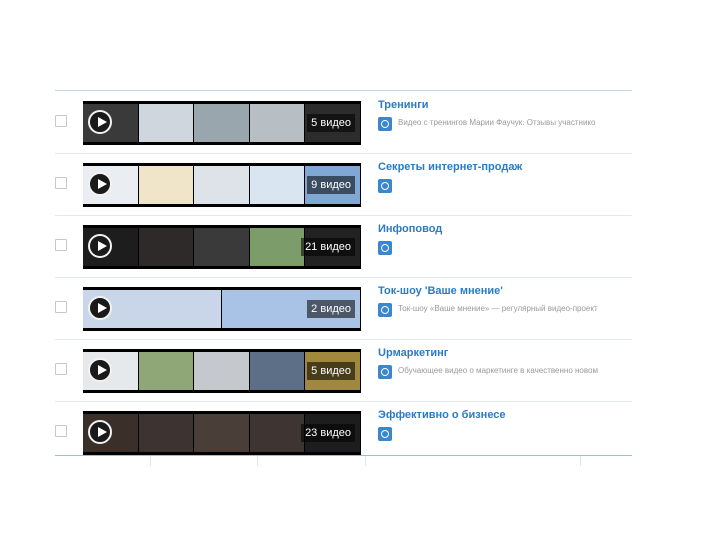  Describe the element at coordinates (450, 167) in the screenshot. I see `playlist-title-link: Секреты интернет-продаж` at that location.